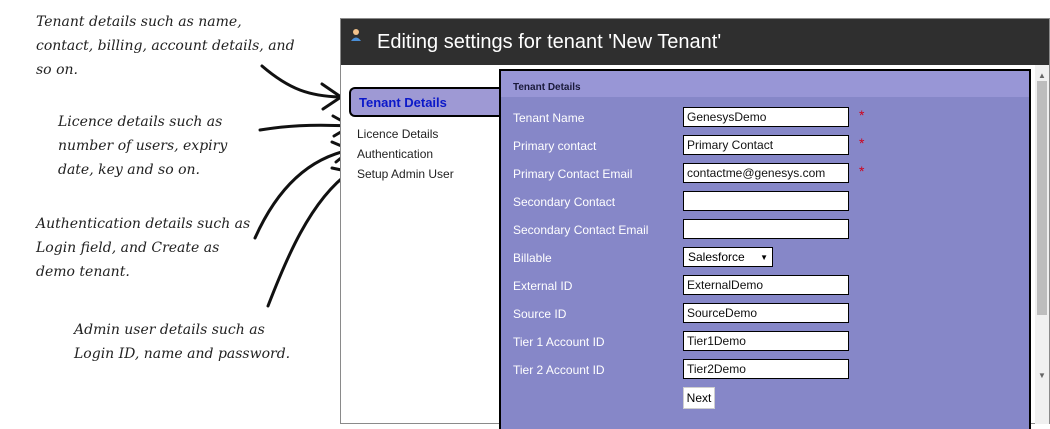  I want to click on arrow-auth, so click(302, 194).